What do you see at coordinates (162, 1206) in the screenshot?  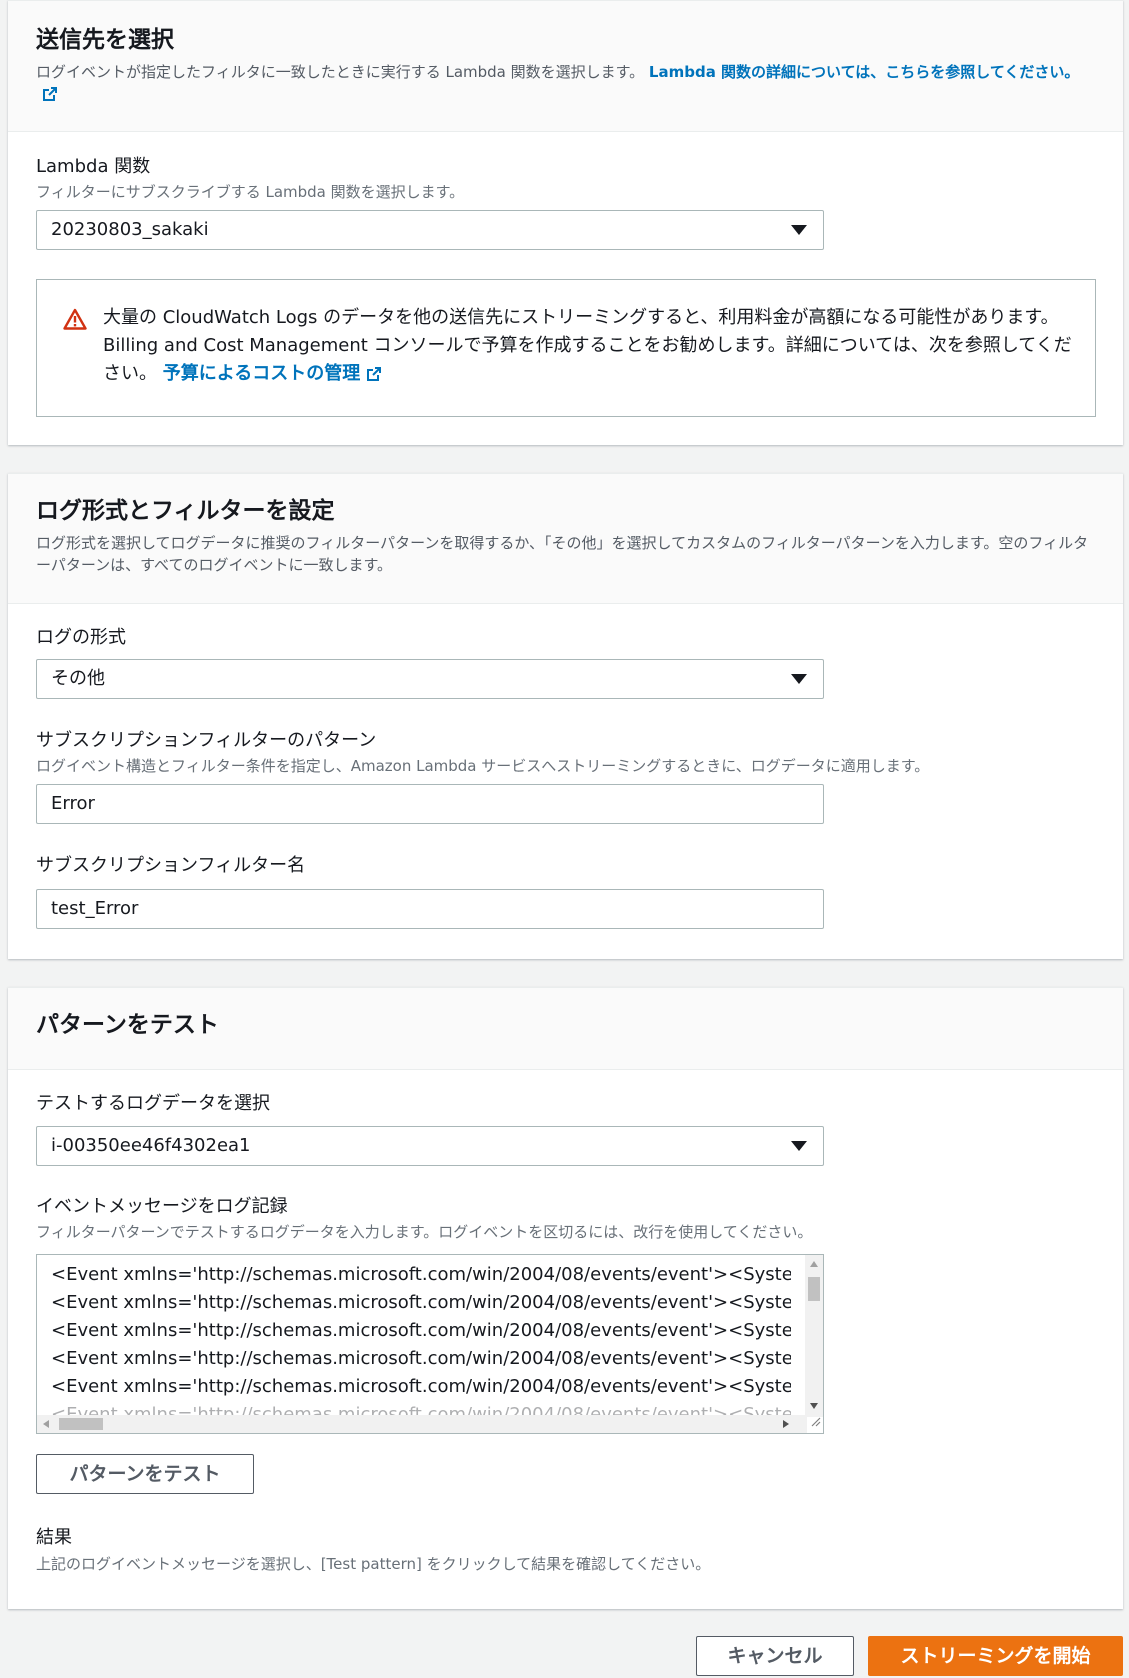 I see `event-messages-label: イベントメッセージをログ記録` at bounding box center [162, 1206].